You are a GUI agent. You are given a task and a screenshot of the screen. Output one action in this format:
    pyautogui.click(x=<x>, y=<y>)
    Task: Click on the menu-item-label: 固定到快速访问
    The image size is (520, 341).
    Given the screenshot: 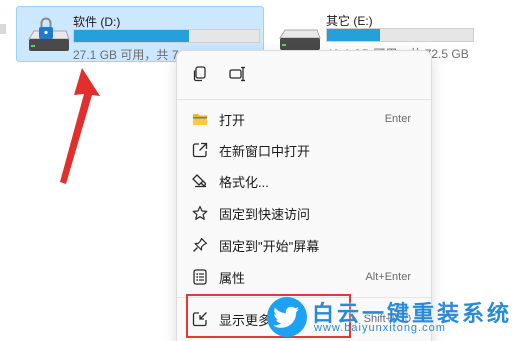 What is the action you would take?
    pyautogui.click(x=265, y=214)
    